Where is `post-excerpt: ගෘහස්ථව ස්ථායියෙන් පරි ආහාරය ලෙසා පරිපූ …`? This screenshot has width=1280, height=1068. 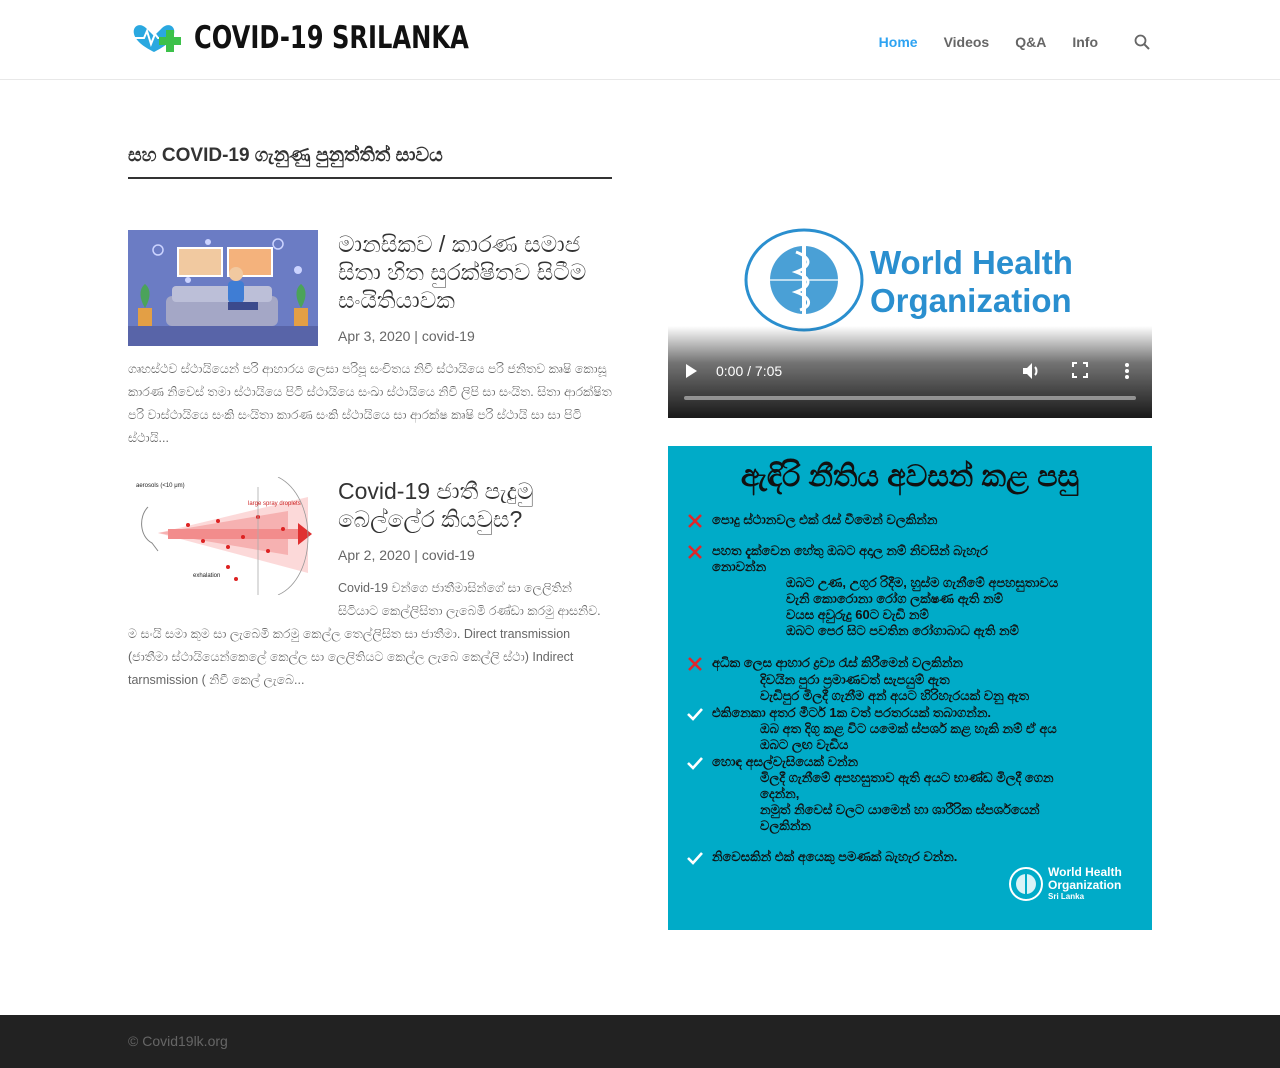 post-excerpt: ගෘහස්ථව ස්ථායියෙන් පරි ආහාරය ලෙසා පරිපූ … is located at coordinates (370, 403).